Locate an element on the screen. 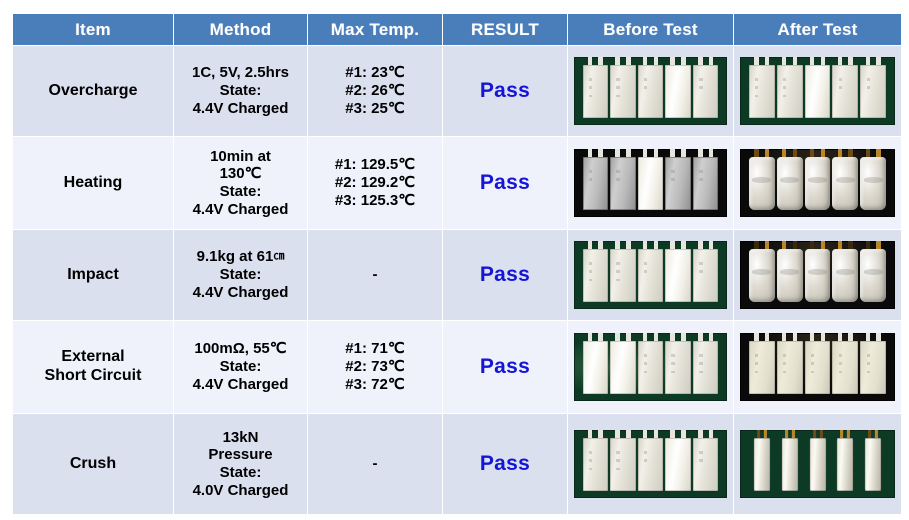 Image resolution: width=909 pixels, height=520 pixels. temp-line: #1: 71℃ is located at coordinates (375, 349).